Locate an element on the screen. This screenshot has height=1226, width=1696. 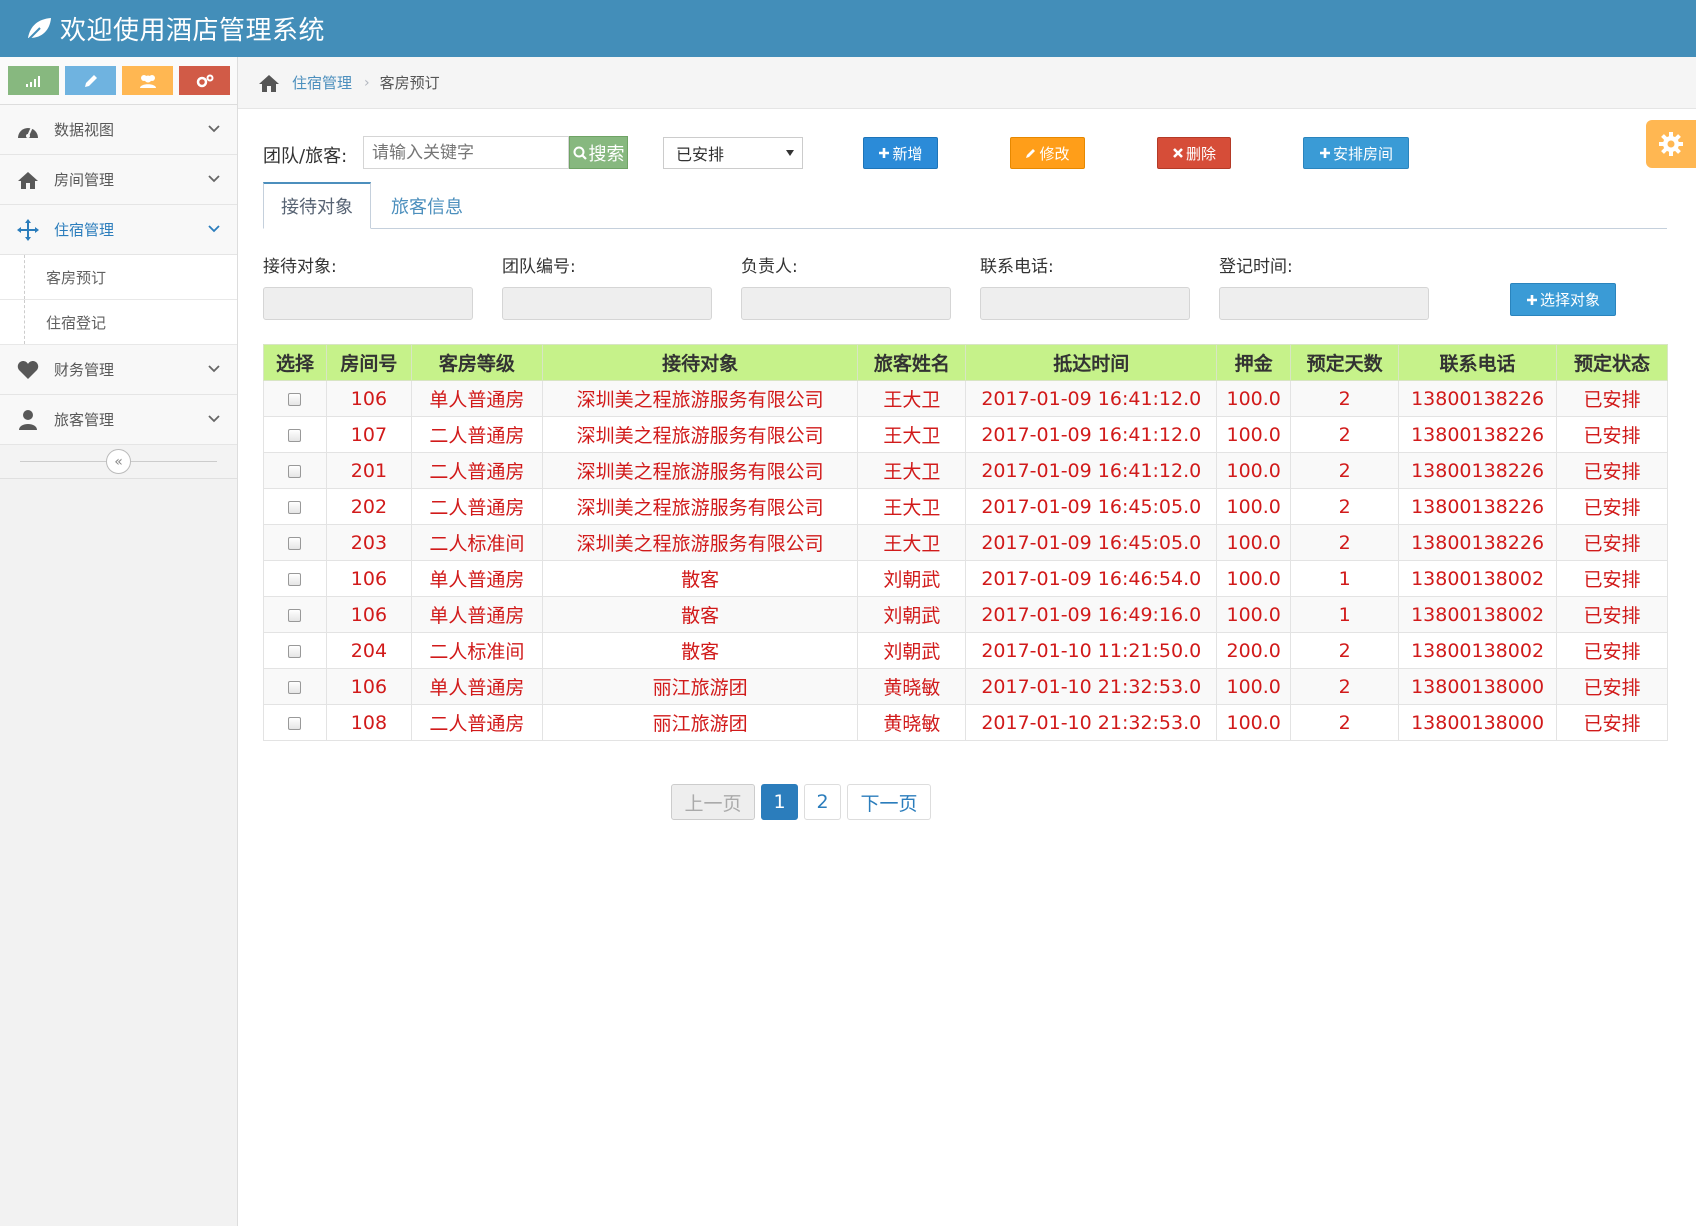
table-cell: 203 is located at coordinates (368, 542).